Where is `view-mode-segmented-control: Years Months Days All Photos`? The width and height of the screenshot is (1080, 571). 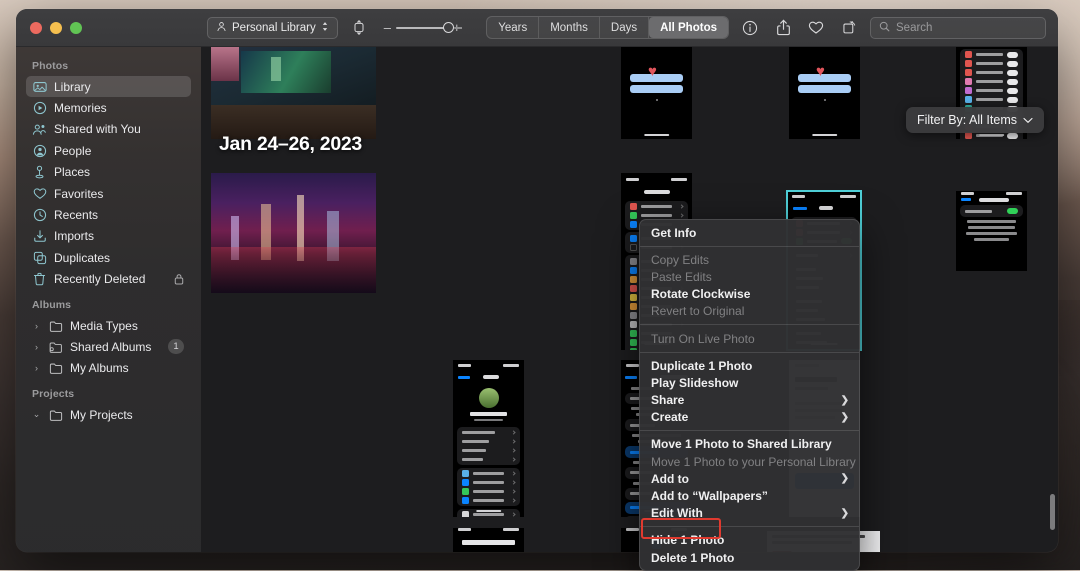
view-mode-segmented-control: Years Months Days All Photos is located at coordinates (607, 27).